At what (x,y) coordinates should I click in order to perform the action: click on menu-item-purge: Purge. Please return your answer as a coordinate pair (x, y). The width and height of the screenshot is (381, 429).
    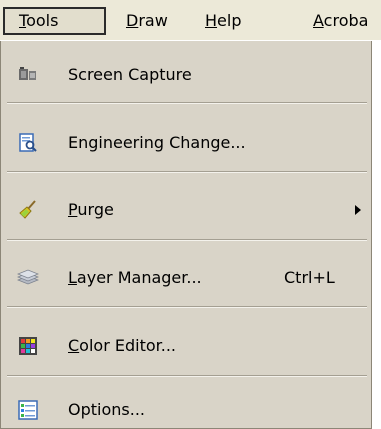
    Looking at the image, I should click on (186, 210).